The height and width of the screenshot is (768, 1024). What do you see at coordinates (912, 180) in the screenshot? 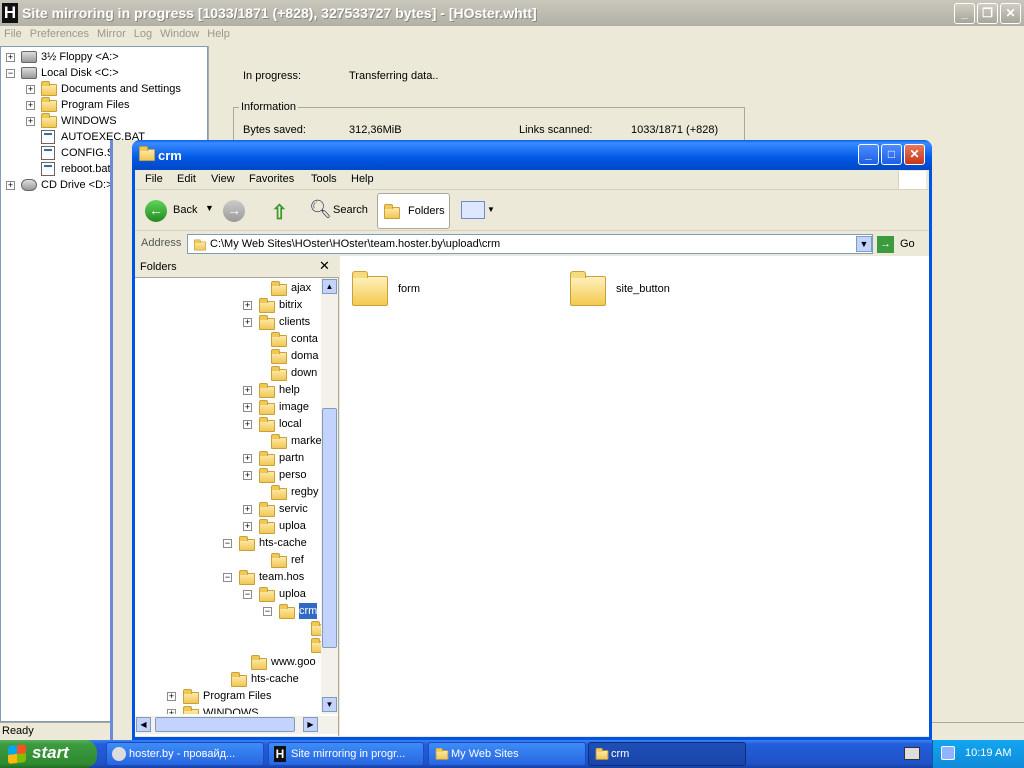
I see `windows-logo-icon` at bounding box center [912, 180].